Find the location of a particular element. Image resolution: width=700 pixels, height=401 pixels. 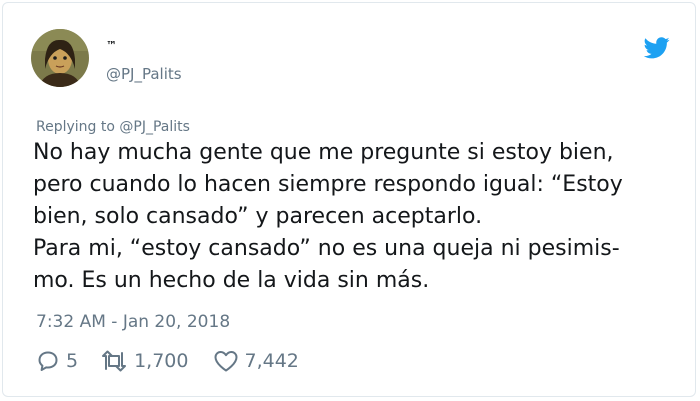

tweet-text-line: mo. Es un hecho de la vida sin más. is located at coordinates (231, 280).